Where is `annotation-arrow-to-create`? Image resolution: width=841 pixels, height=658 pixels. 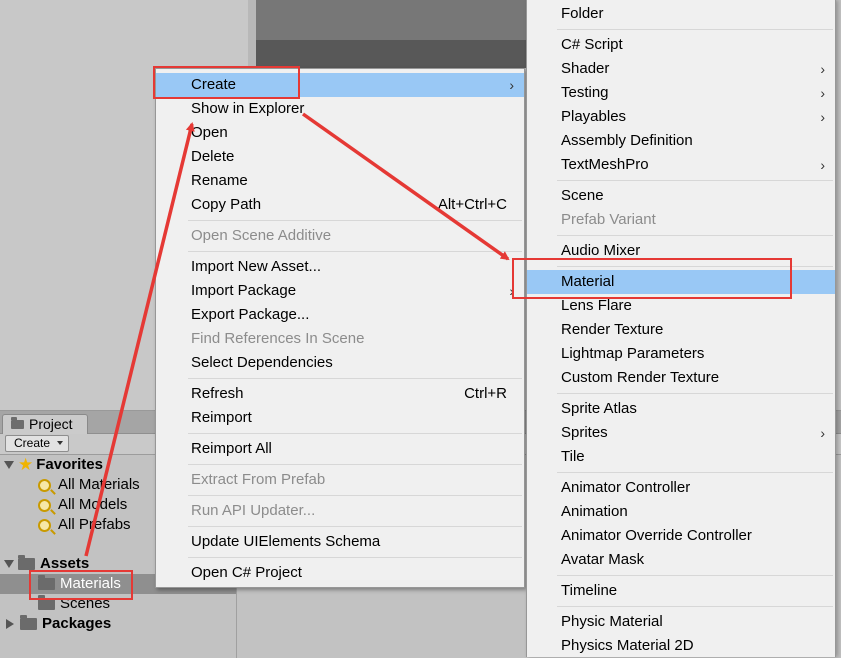 annotation-arrow-to-create is located at coordinates (139, 339).